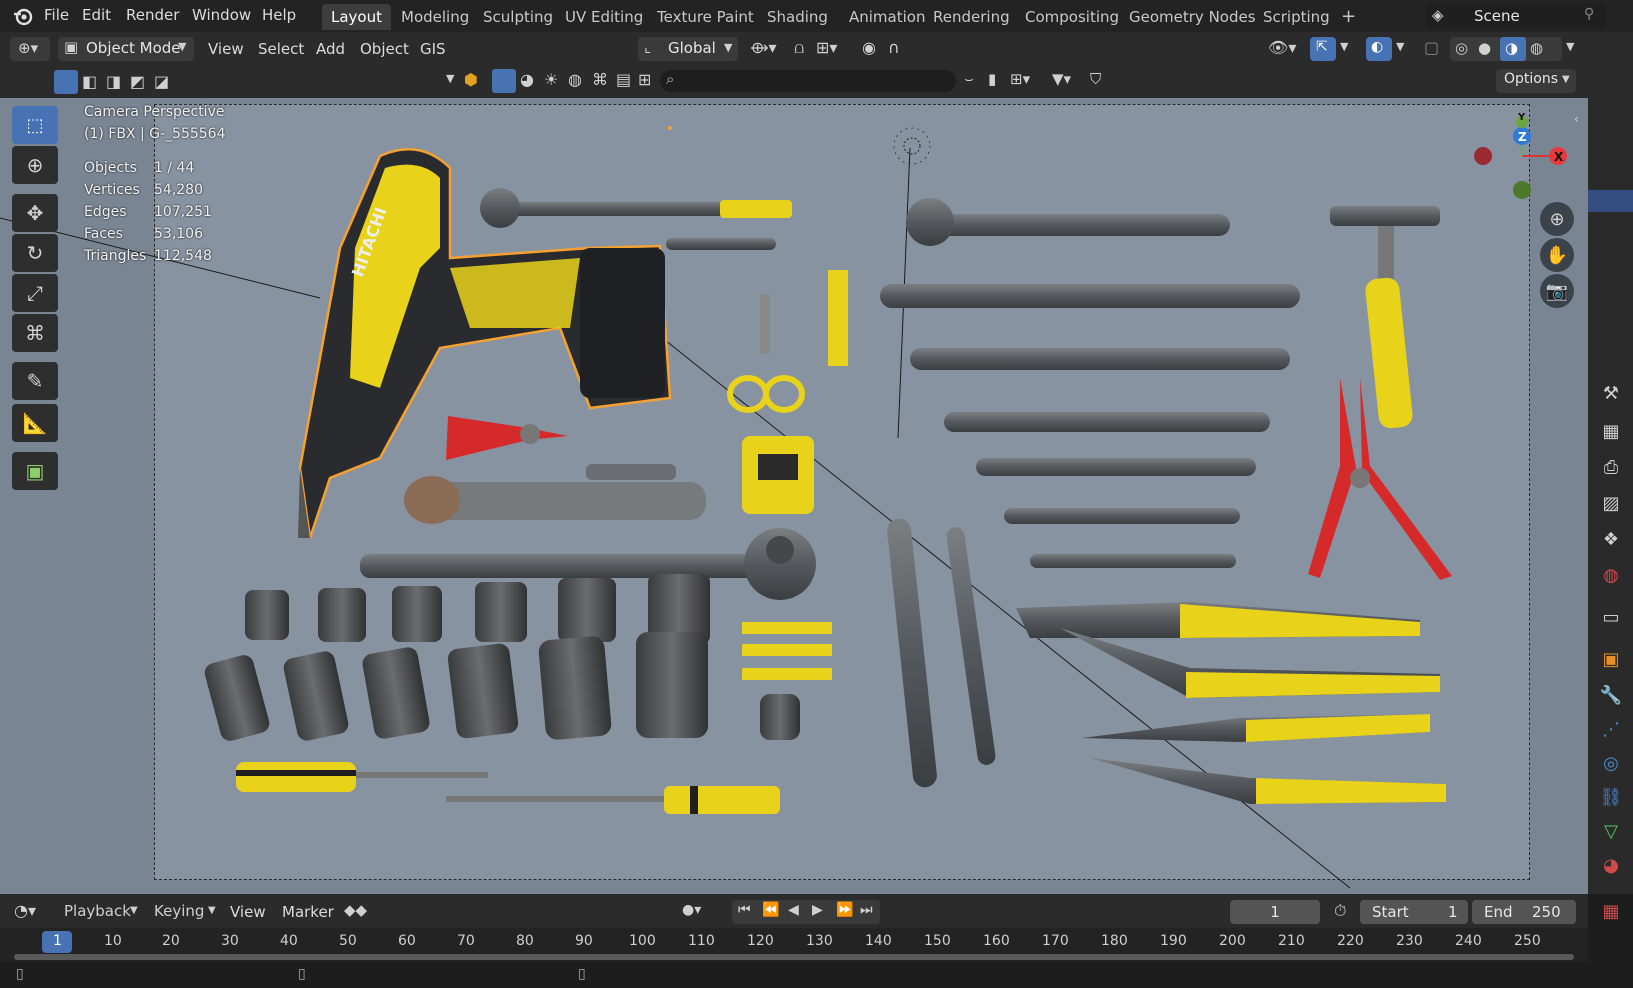 This screenshot has width=1633, height=988. I want to click on start-frame-field: Start 1, so click(1414, 912).